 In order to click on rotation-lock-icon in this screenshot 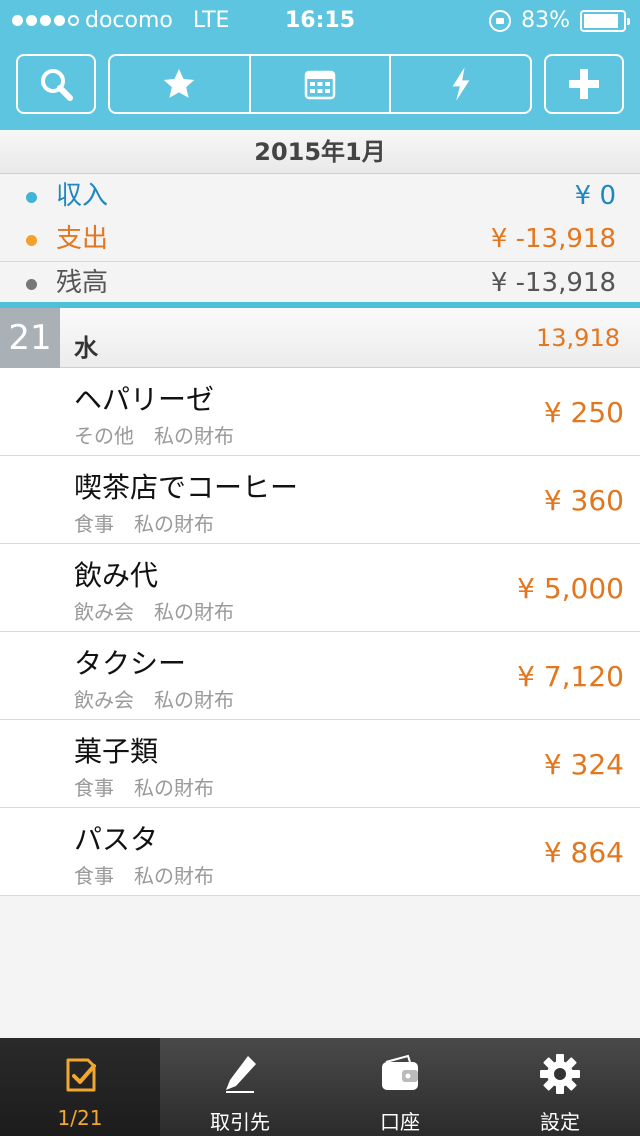, I will do `click(500, 20)`.